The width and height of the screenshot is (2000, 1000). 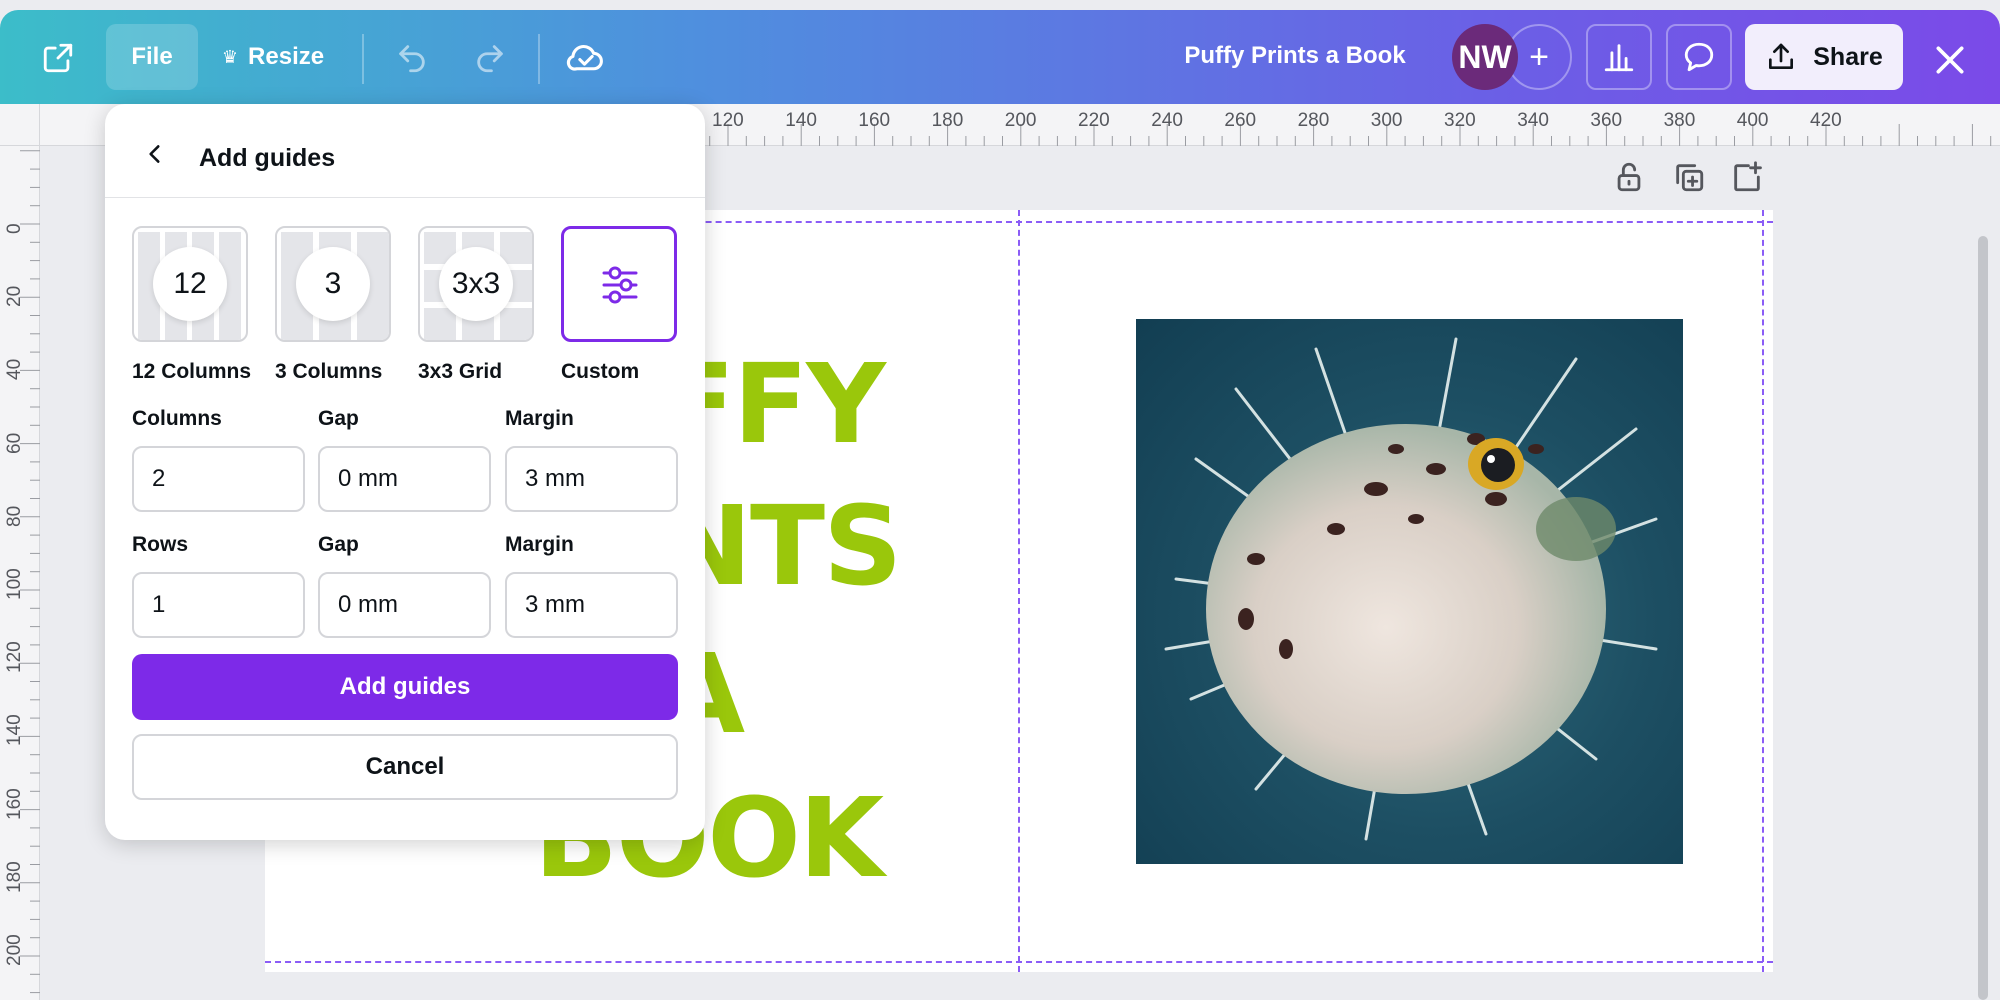 I want to click on ruler-label: 20, so click(x=14, y=297).